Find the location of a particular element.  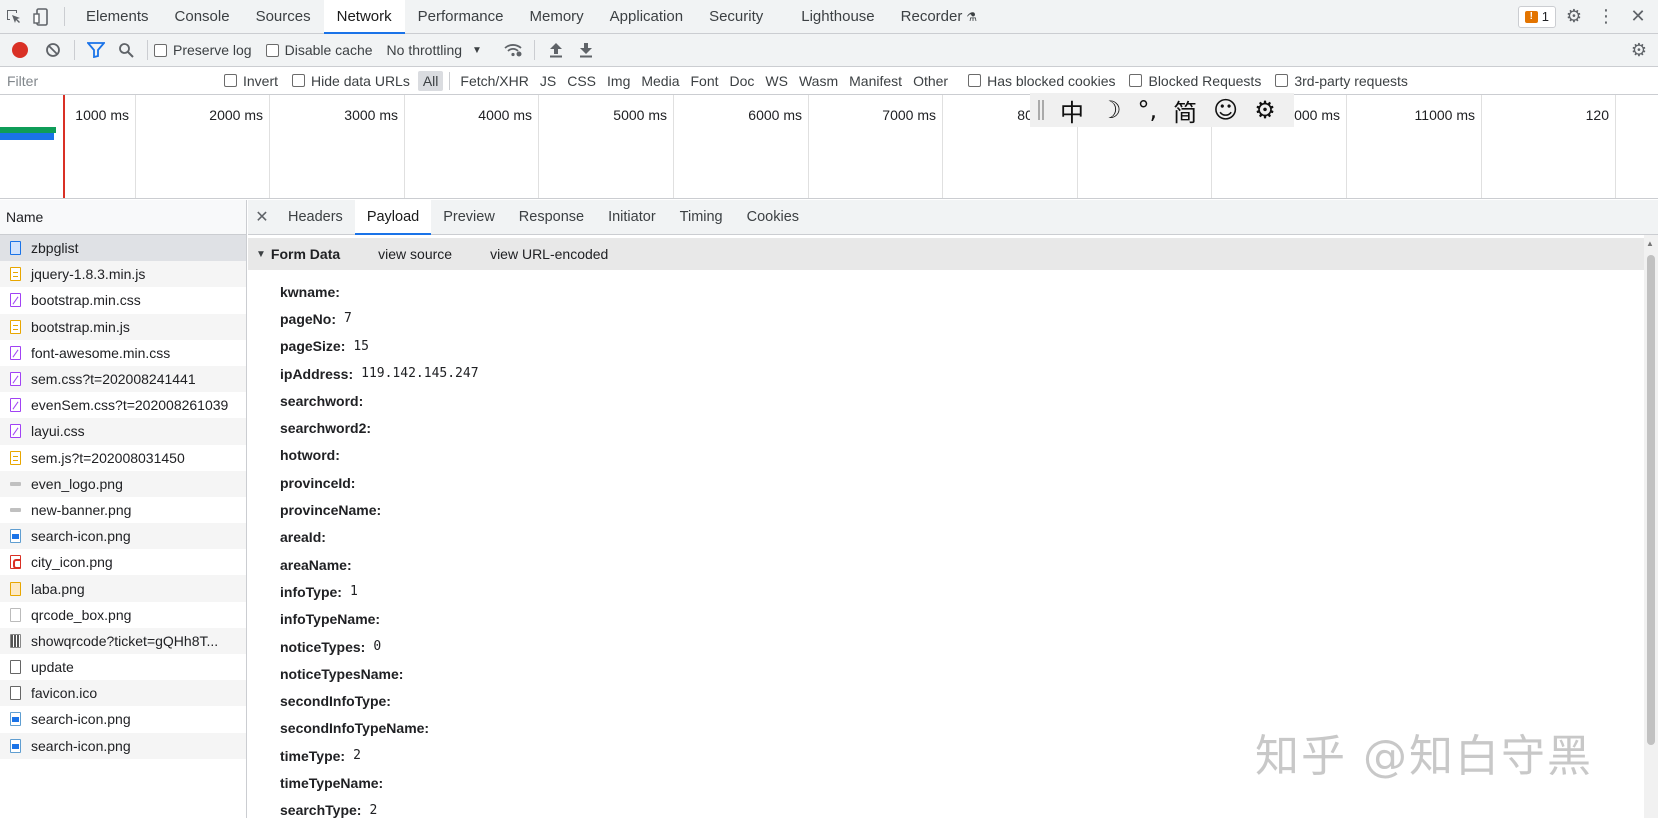

form-field-value: 7 is located at coordinates (348, 318).